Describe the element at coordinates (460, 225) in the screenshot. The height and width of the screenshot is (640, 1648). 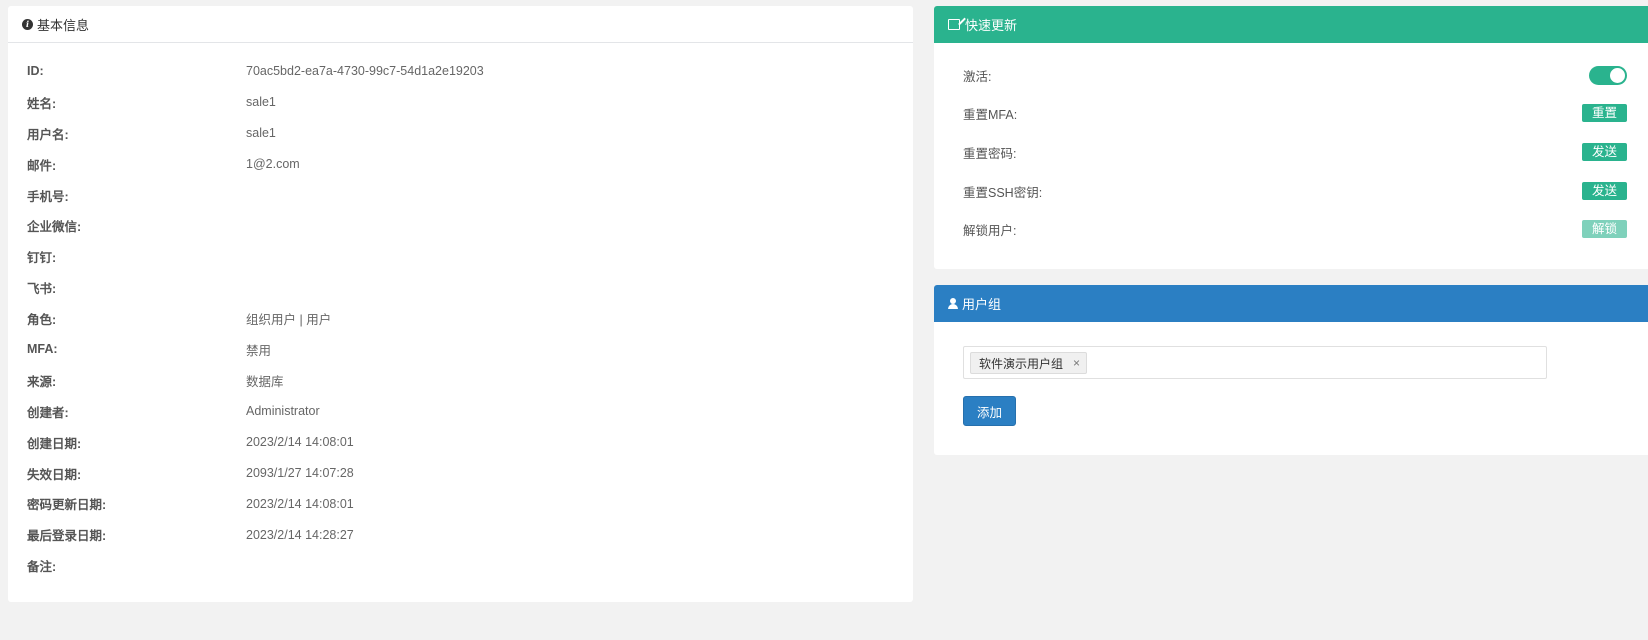
I see `info-row: 企业微信:` at that location.